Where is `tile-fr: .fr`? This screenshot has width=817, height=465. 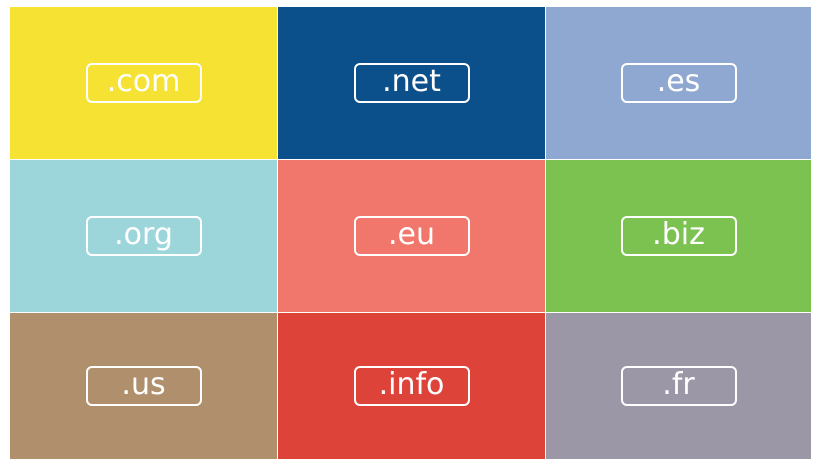 tile-fr: .fr is located at coordinates (678, 386).